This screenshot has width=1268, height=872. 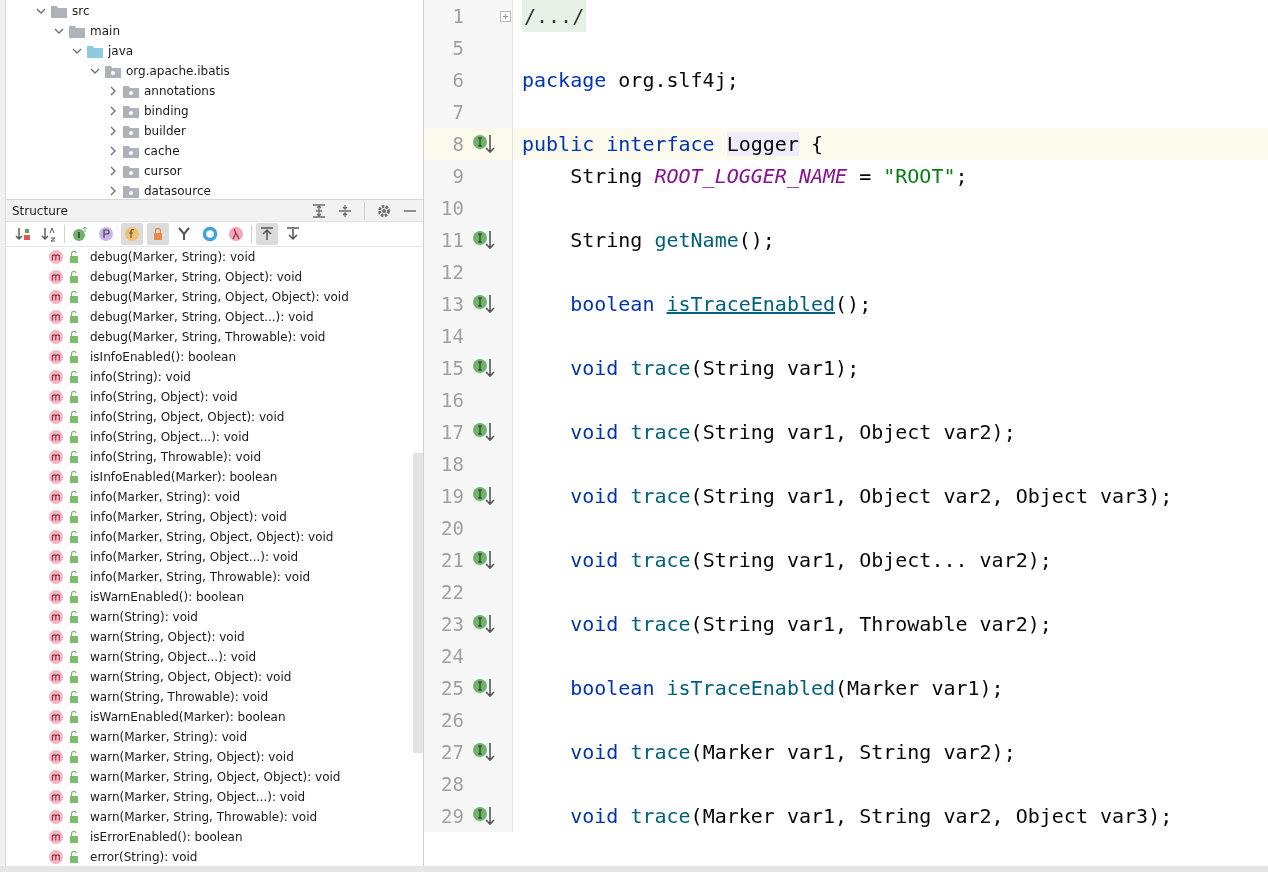 I want to click on tree-item: main, so click(x=105, y=31).